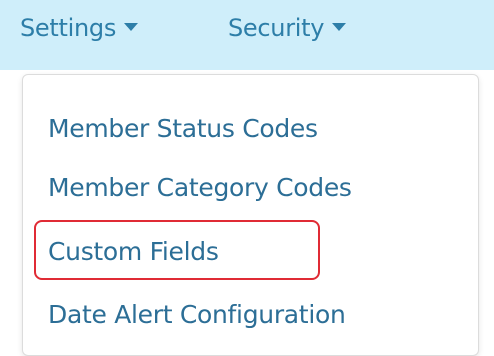 This screenshot has width=494, height=356. I want to click on security-menu-toggle: Security, so click(287, 28).